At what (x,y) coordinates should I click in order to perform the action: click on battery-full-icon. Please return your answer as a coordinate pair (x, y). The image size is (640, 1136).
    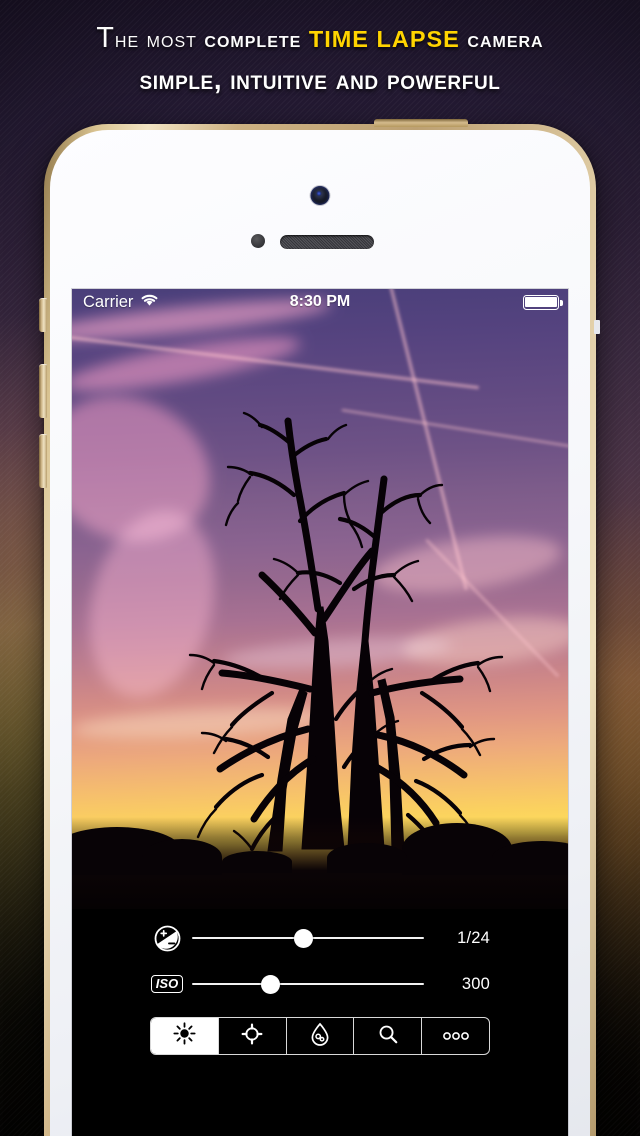
    Looking at the image, I should click on (543, 302).